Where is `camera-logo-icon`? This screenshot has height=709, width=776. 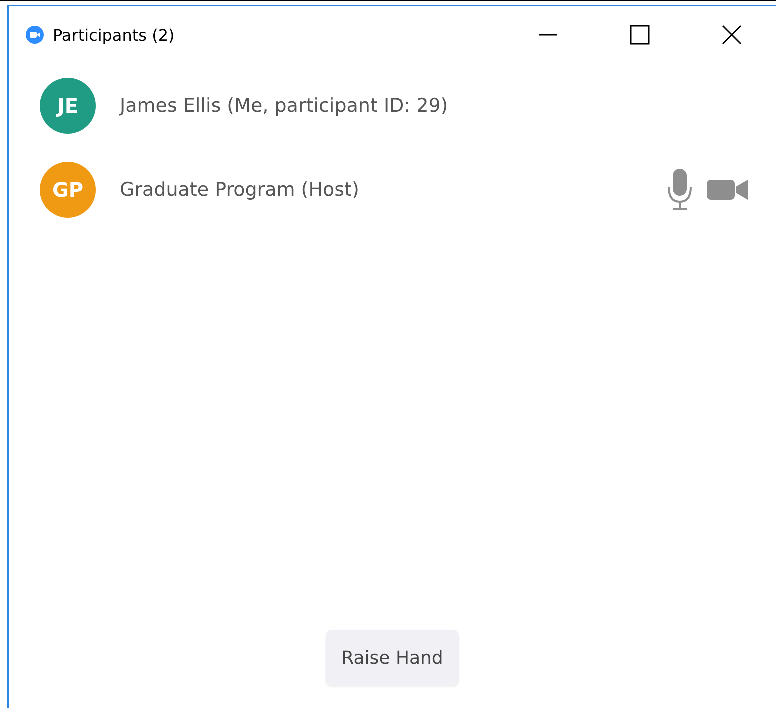 camera-logo-icon is located at coordinates (35, 35).